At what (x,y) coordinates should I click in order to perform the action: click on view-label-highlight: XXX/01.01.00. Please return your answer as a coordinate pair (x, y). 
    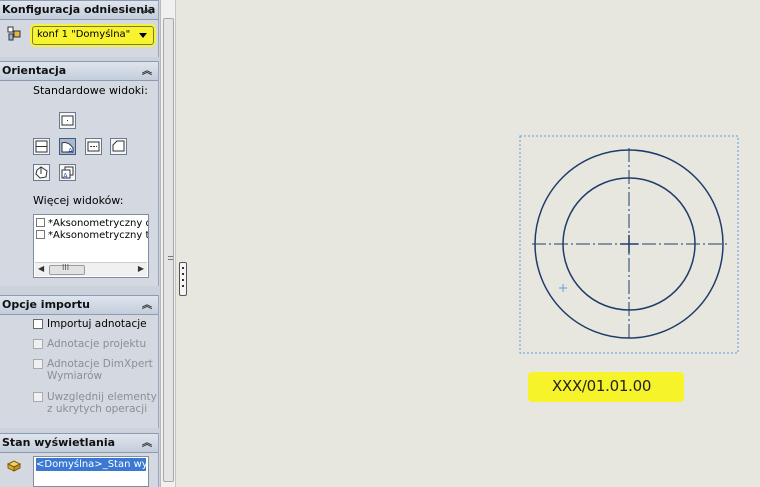
    Looking at the image, I should click on (606, 387).